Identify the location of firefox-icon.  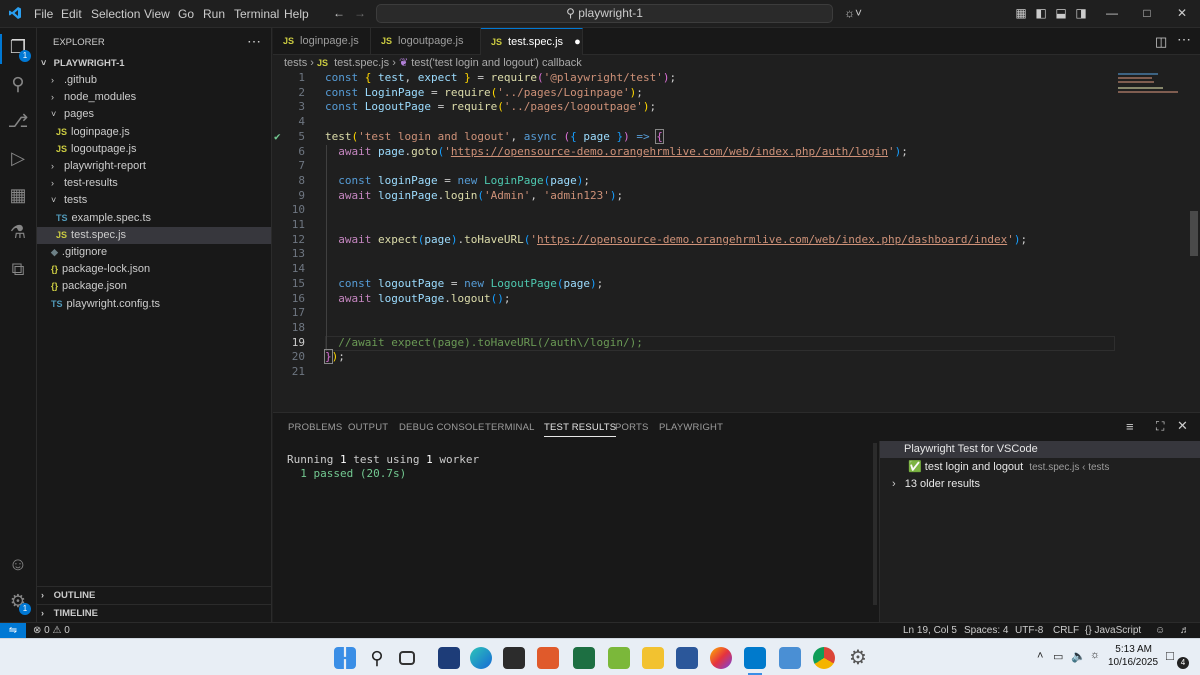
(721, 658).